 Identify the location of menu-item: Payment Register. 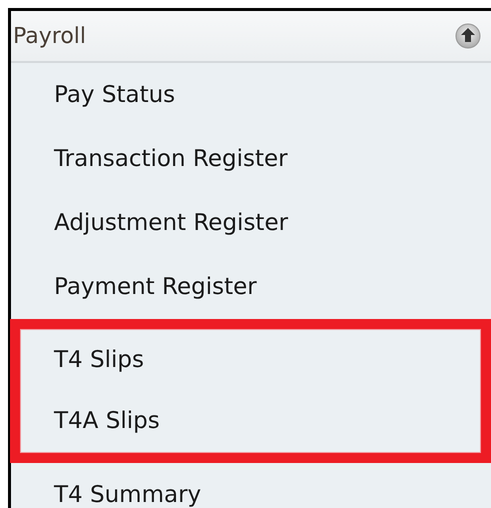
(251, 287).